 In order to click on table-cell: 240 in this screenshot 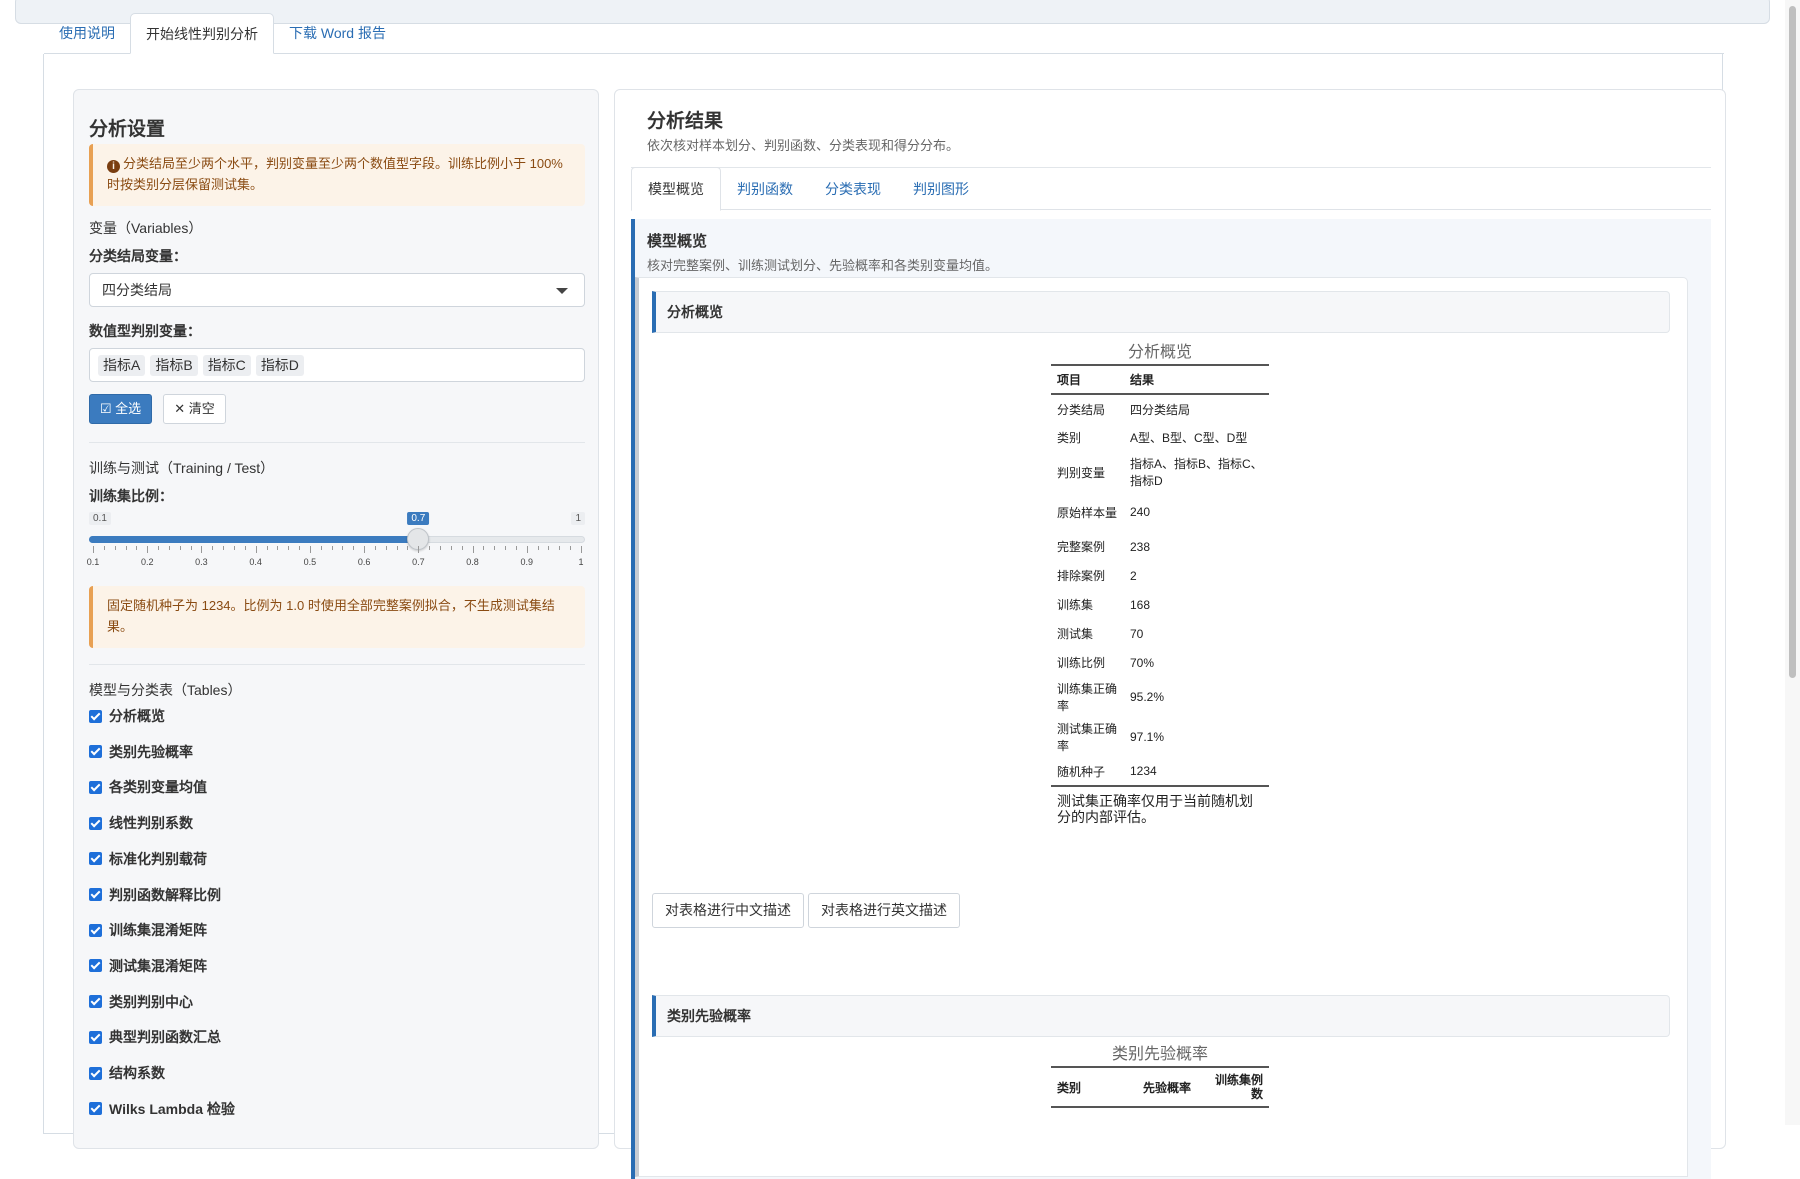, I will do `click(1140, 512)`.